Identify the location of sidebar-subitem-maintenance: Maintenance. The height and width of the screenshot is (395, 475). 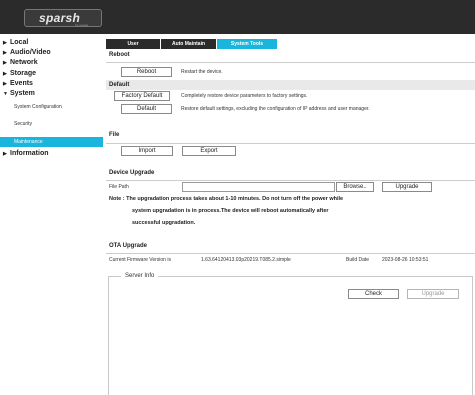
(51, 142).